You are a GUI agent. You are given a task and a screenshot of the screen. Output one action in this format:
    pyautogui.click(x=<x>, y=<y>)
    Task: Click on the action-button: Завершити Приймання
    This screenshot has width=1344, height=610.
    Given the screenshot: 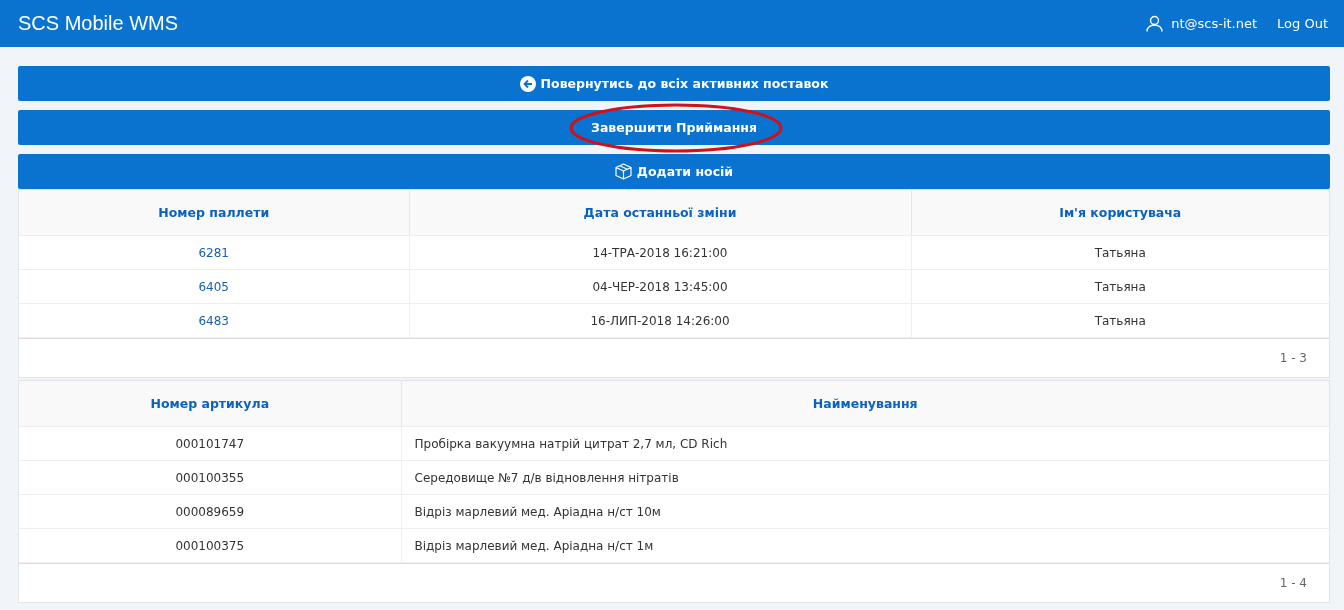 What is the action you would take?
    pyautogui.click(x=674, y=127)
    